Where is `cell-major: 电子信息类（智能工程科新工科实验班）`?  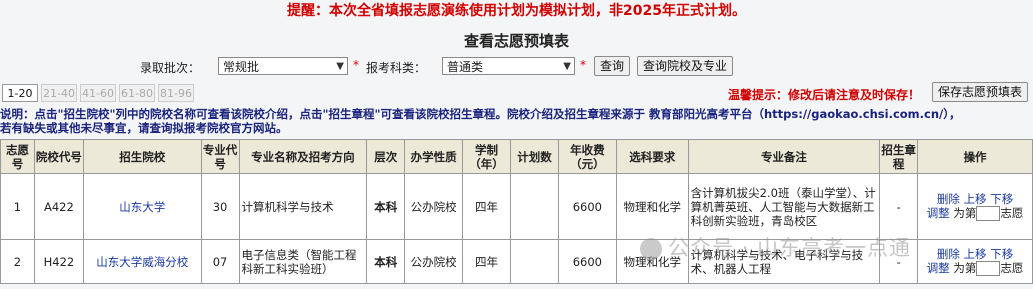
cell-major: 电子信息类（智能工程科新工科实验班） is located at coordinates (303, 261).